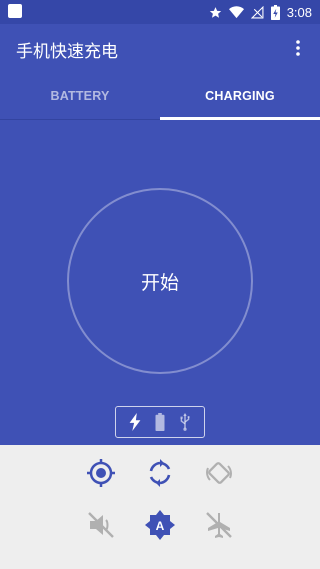  I want to click on battery-icon, so click(160, 422).